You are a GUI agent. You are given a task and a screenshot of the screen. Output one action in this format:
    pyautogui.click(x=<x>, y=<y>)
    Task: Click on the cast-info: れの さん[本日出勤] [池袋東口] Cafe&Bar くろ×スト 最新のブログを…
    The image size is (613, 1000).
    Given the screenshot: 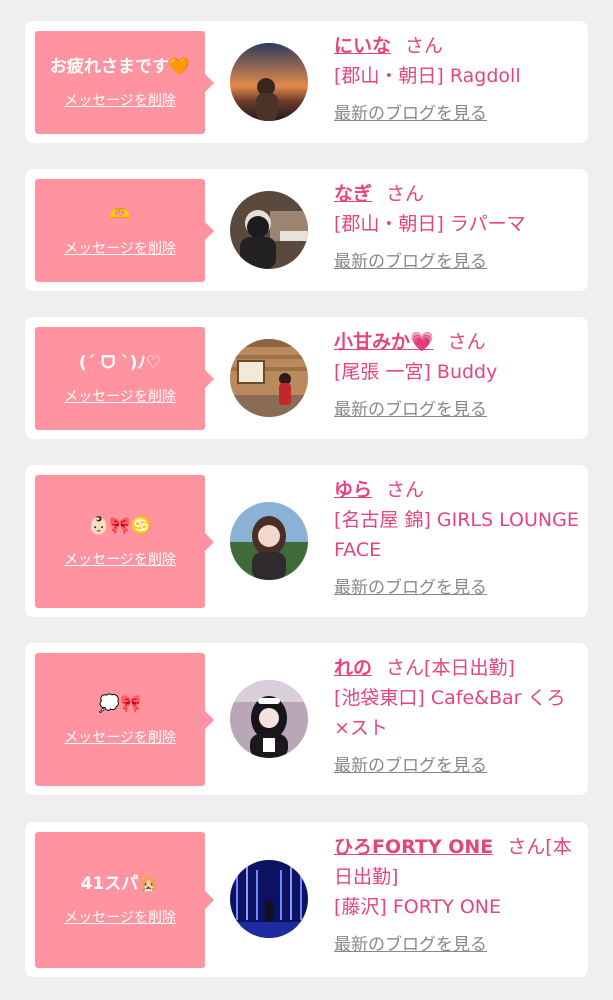 What is the action you would take?
    pyautogui.click(x=457, y=714)
    